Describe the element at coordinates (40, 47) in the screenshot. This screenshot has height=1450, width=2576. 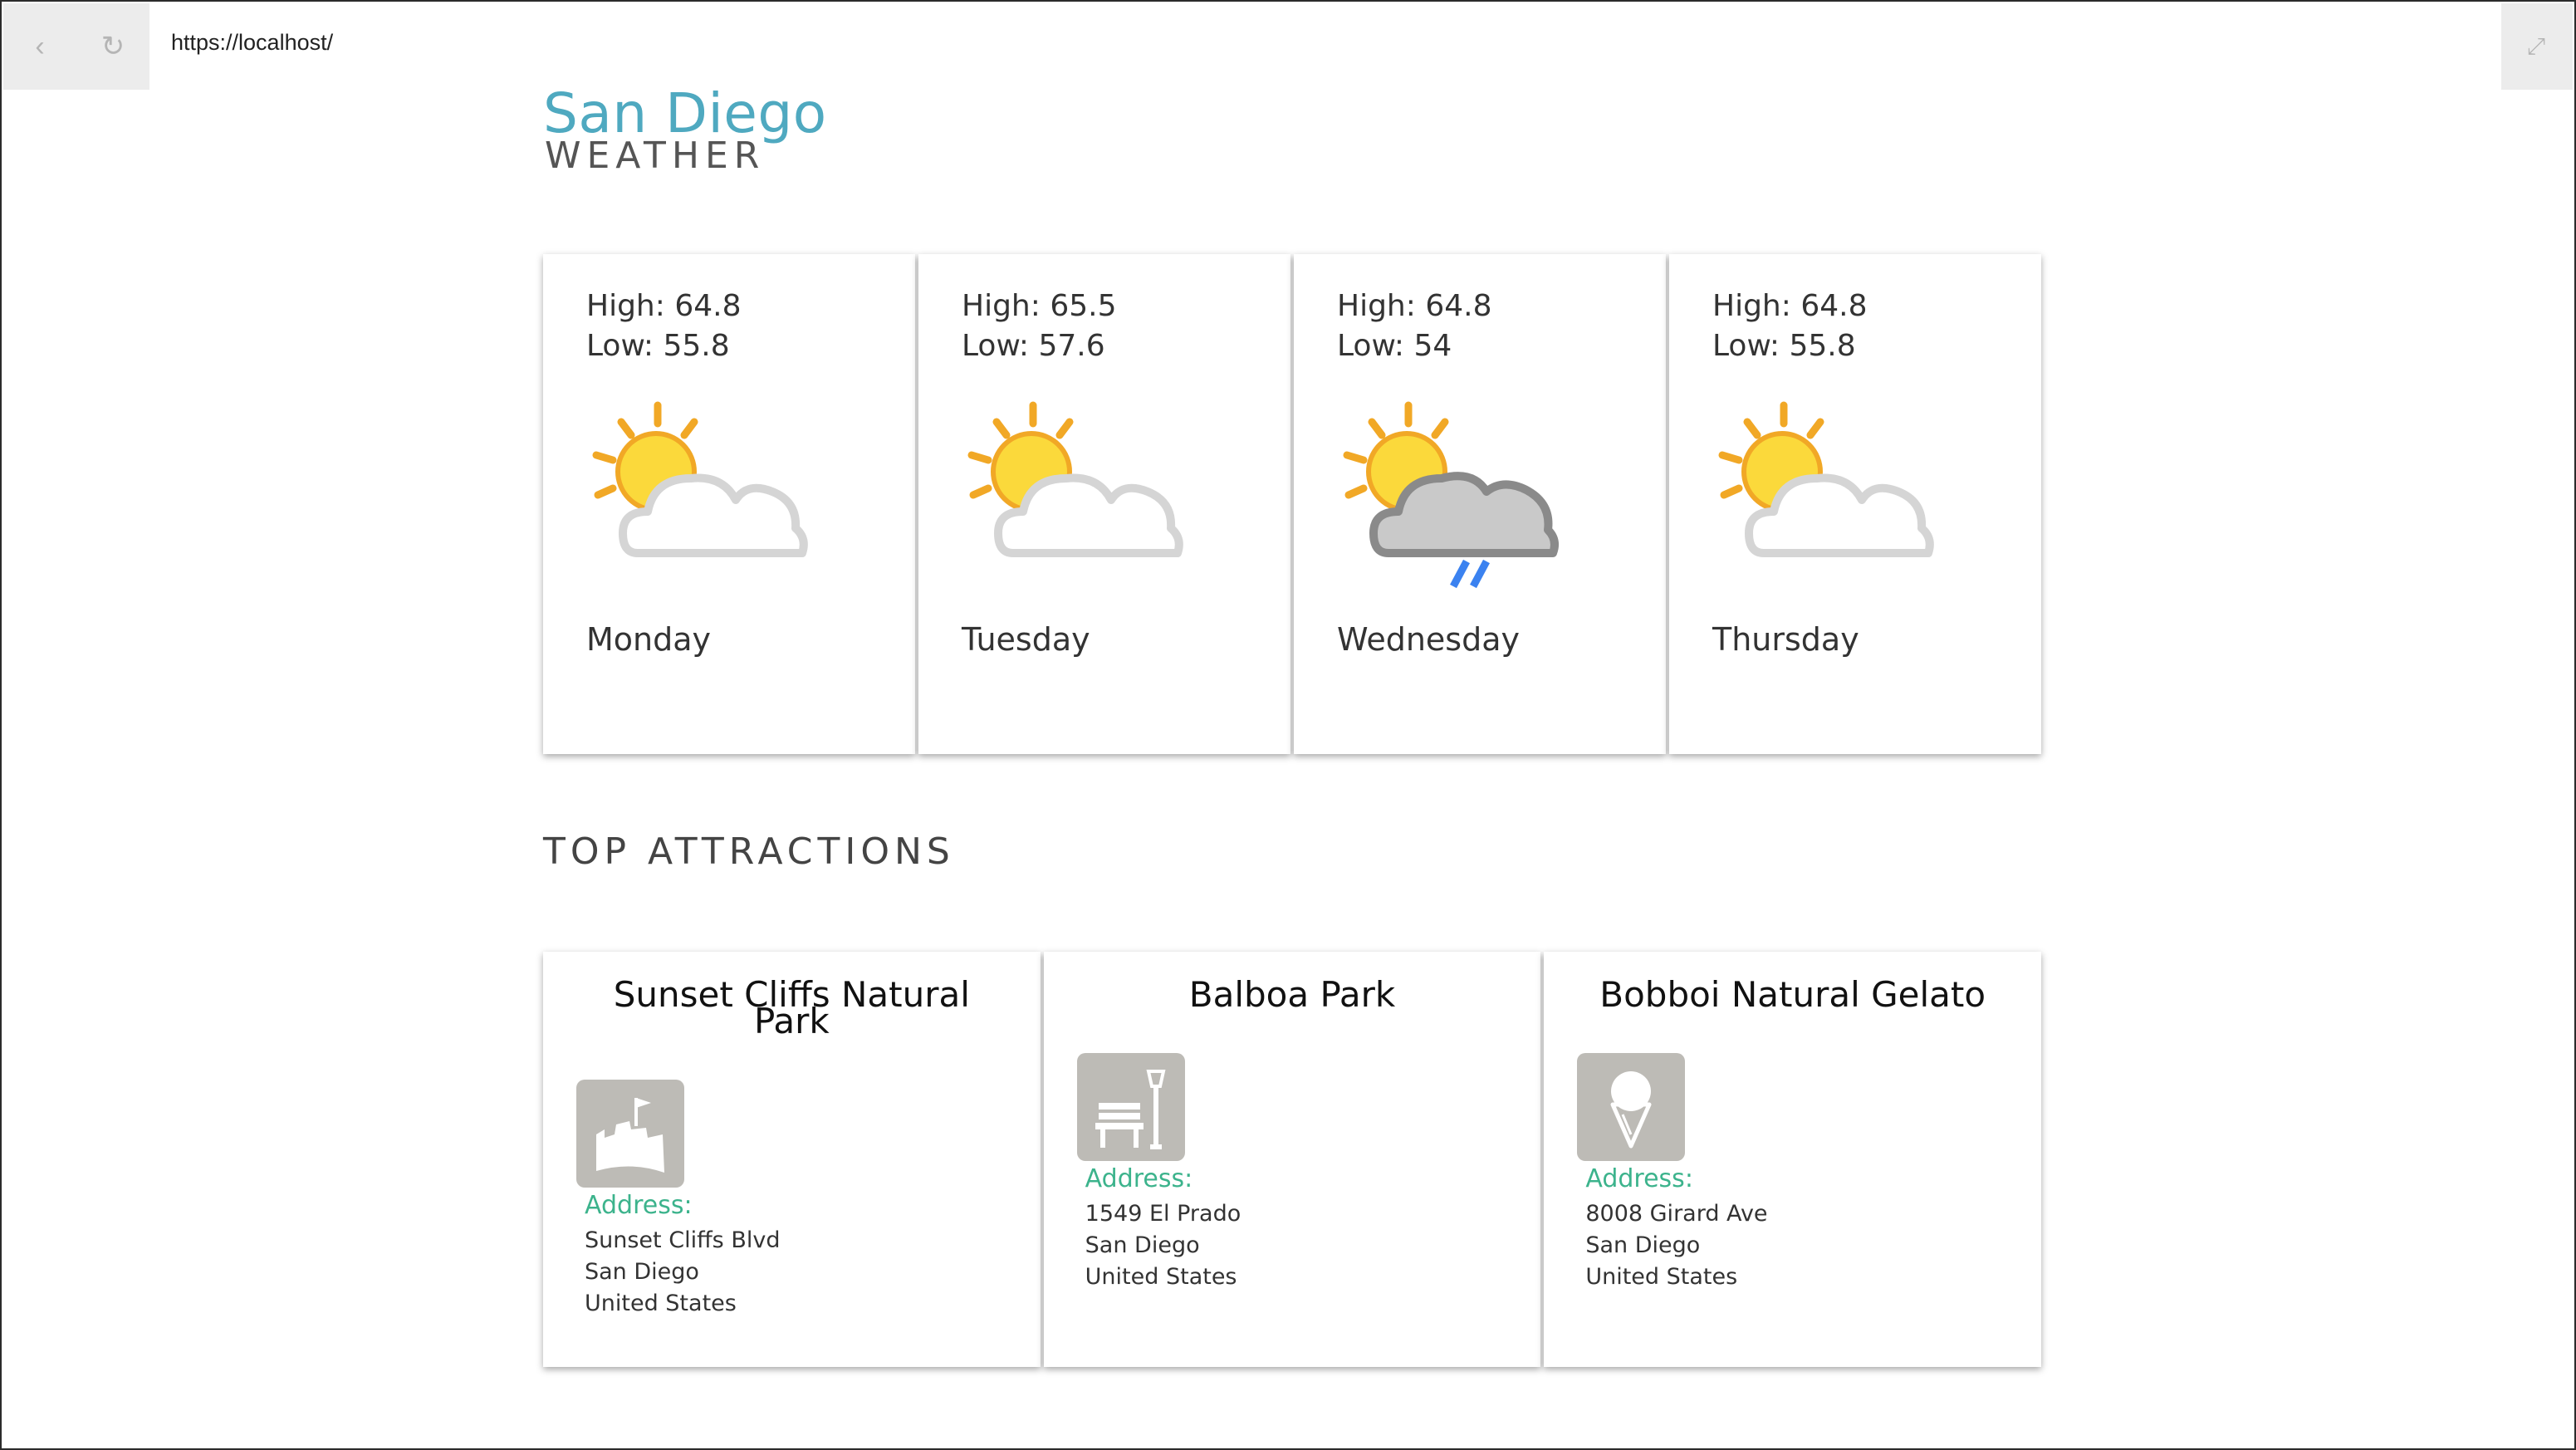
I see `chevron-left-icon: ‹` at that location.